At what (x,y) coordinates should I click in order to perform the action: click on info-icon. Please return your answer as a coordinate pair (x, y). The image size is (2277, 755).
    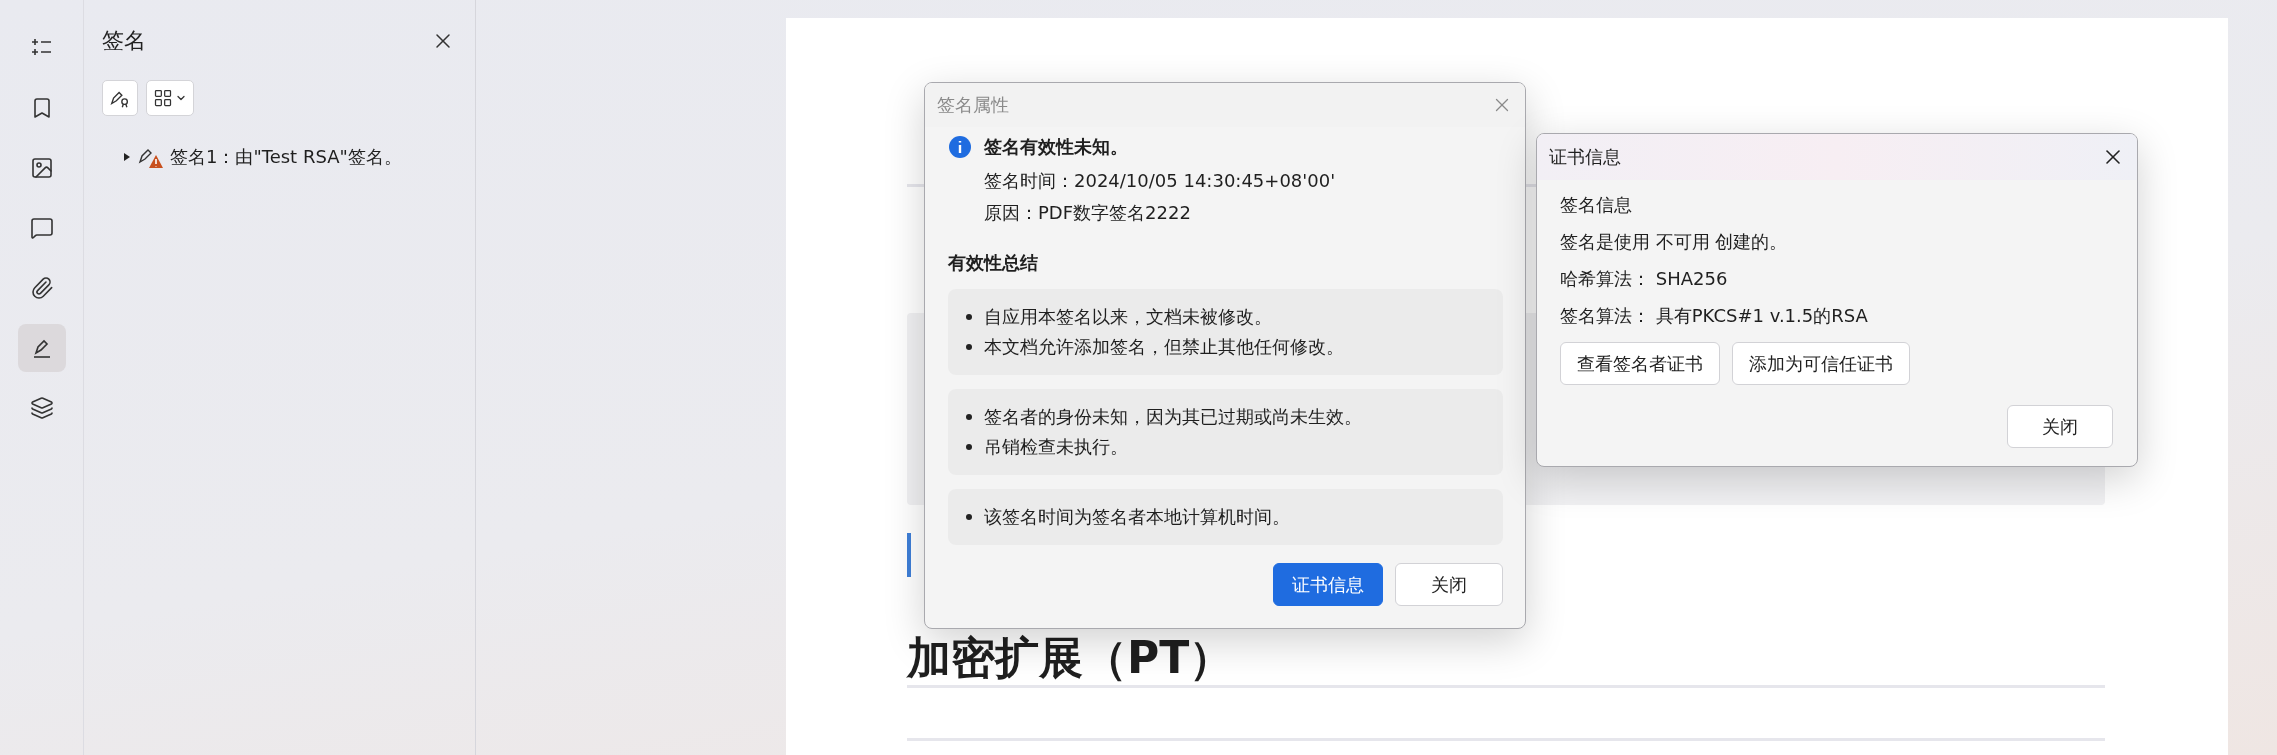
    Looking at the image, I should click on (960, 147).